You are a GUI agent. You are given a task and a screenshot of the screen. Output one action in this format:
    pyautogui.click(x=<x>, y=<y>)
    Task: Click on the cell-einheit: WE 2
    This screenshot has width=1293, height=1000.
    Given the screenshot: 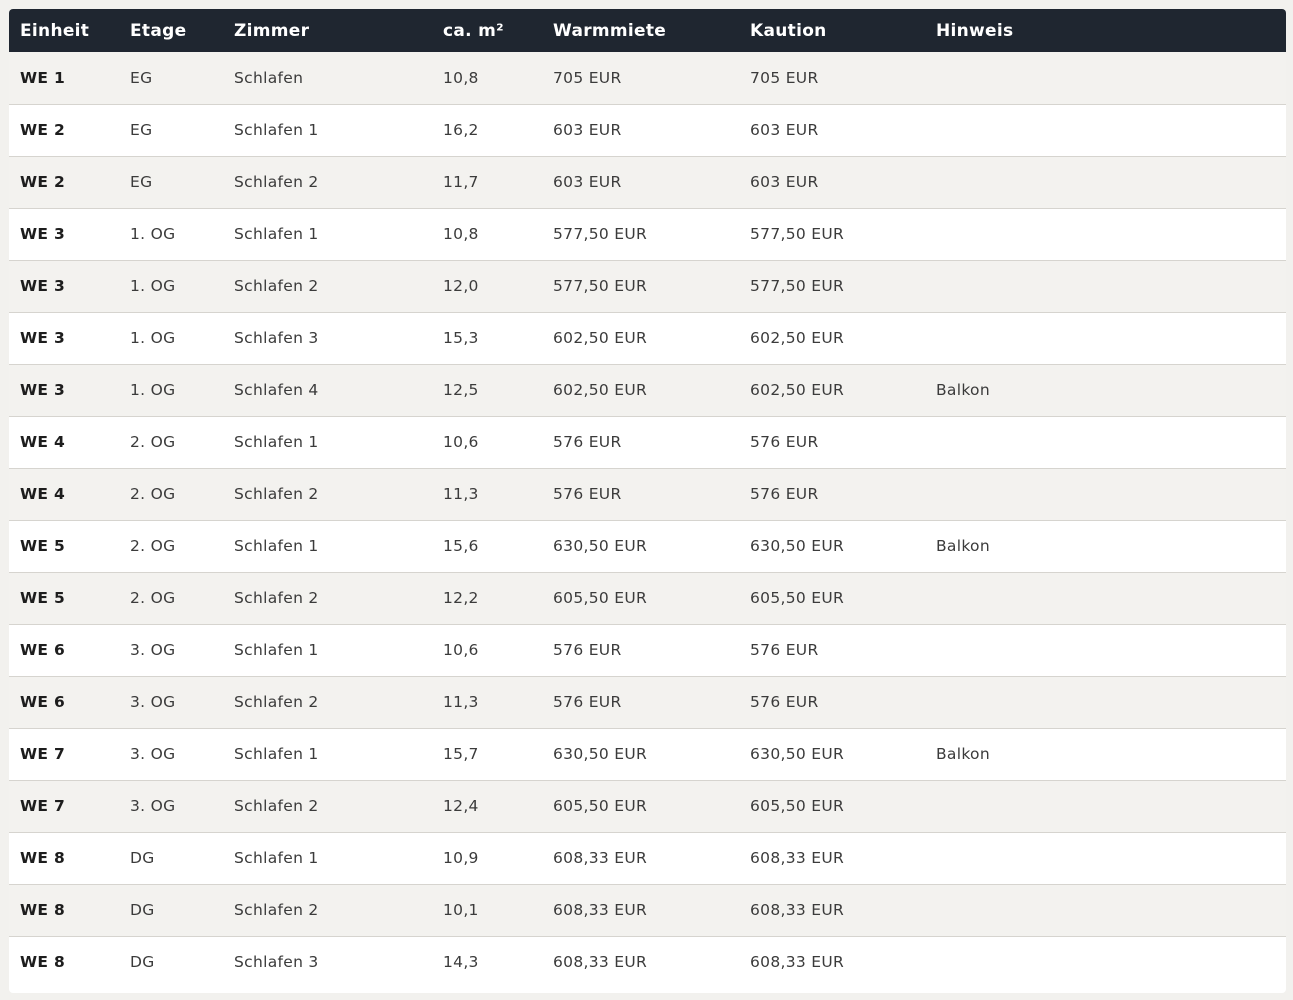 What is the action you would take?
    pyautogui.click(x=43, y=130)
    